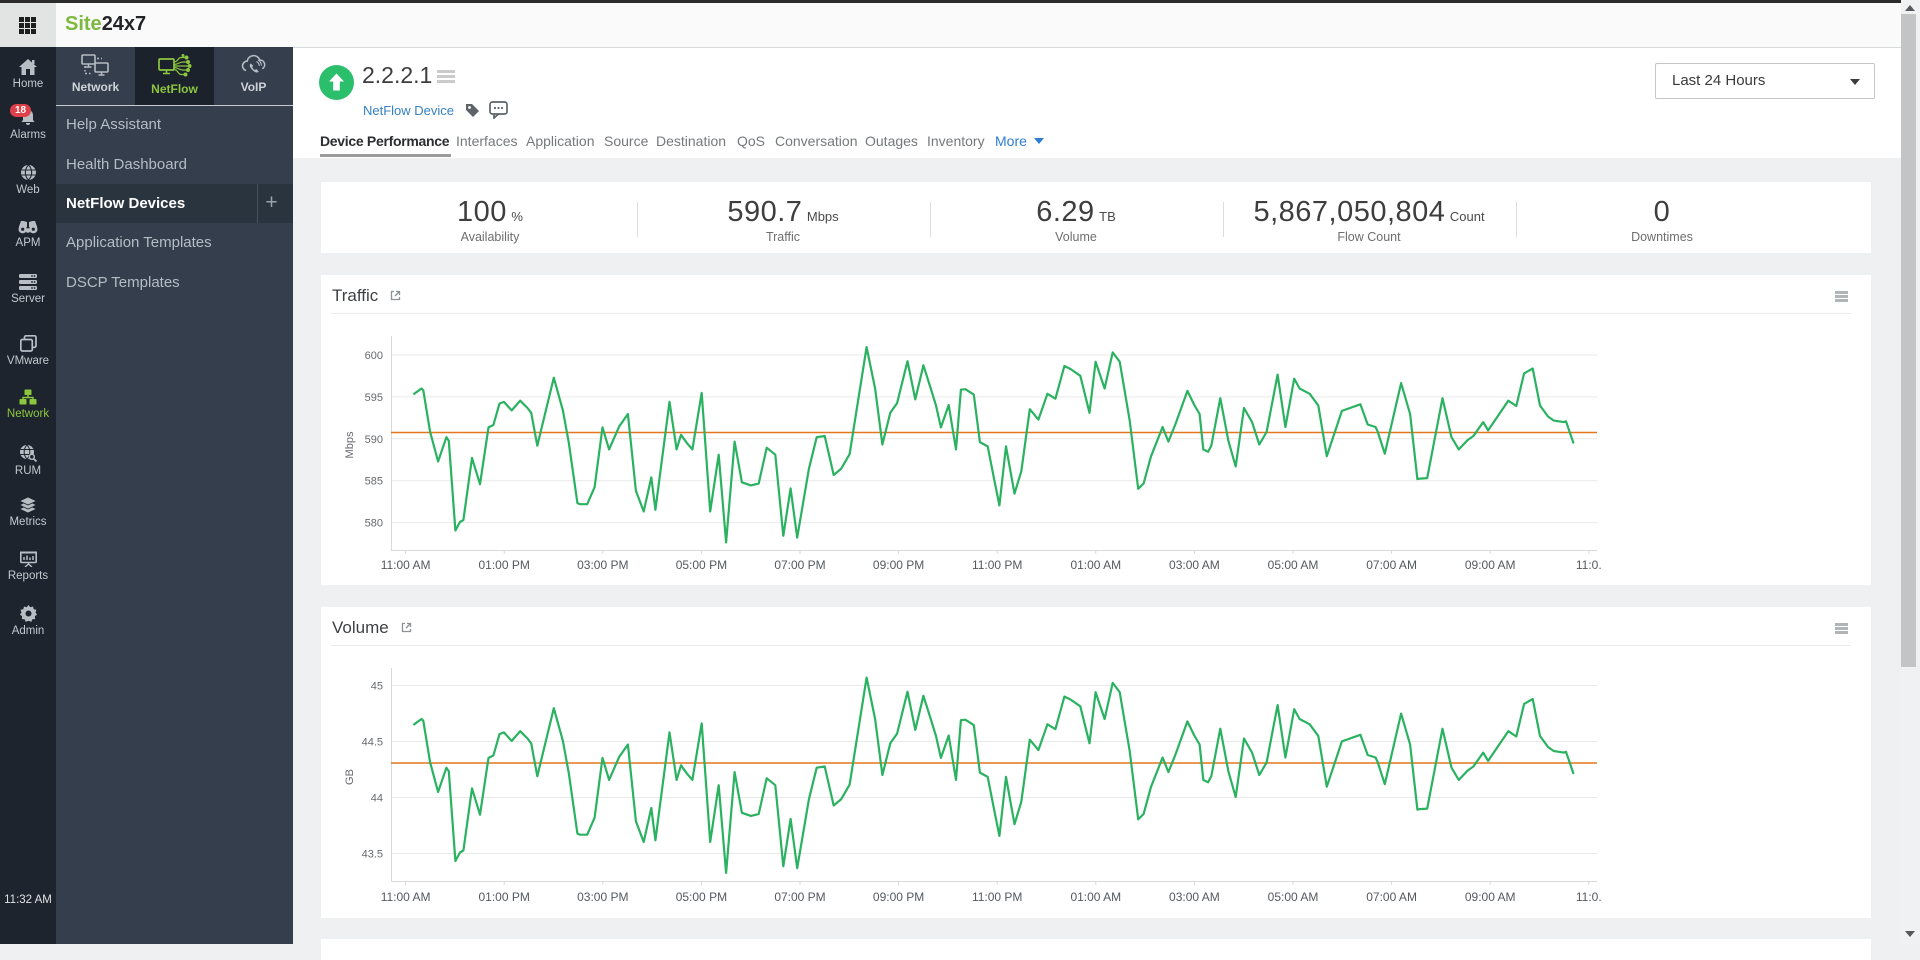 This screenshot has height=960, width=1920. Describe the element at coordinates (374, 398) in the screenshot. I see `svg-text: 595` at that location.